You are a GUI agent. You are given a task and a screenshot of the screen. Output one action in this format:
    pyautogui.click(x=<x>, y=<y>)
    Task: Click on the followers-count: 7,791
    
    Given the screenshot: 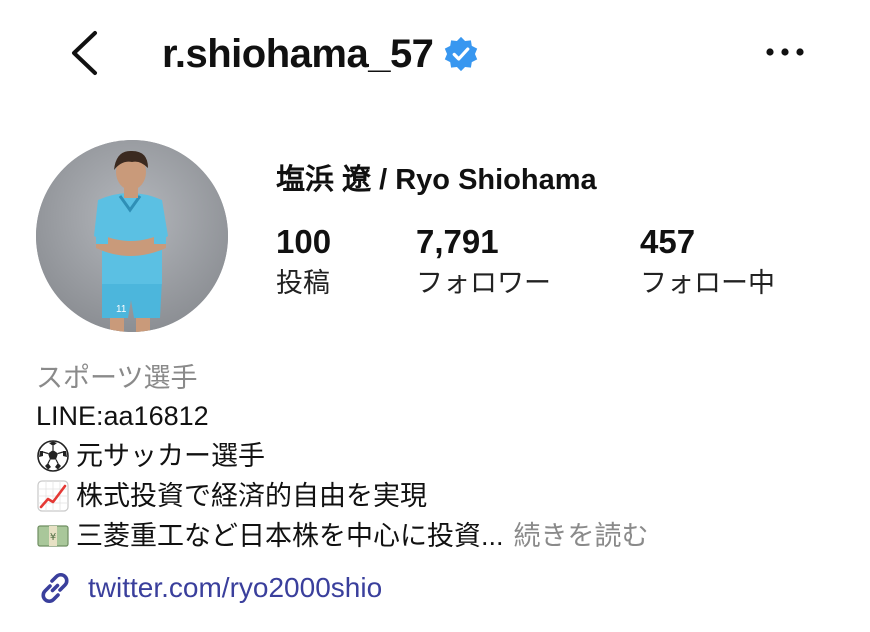 What is the action you would take?
    pyautogui.click(x=457, y=241)
    